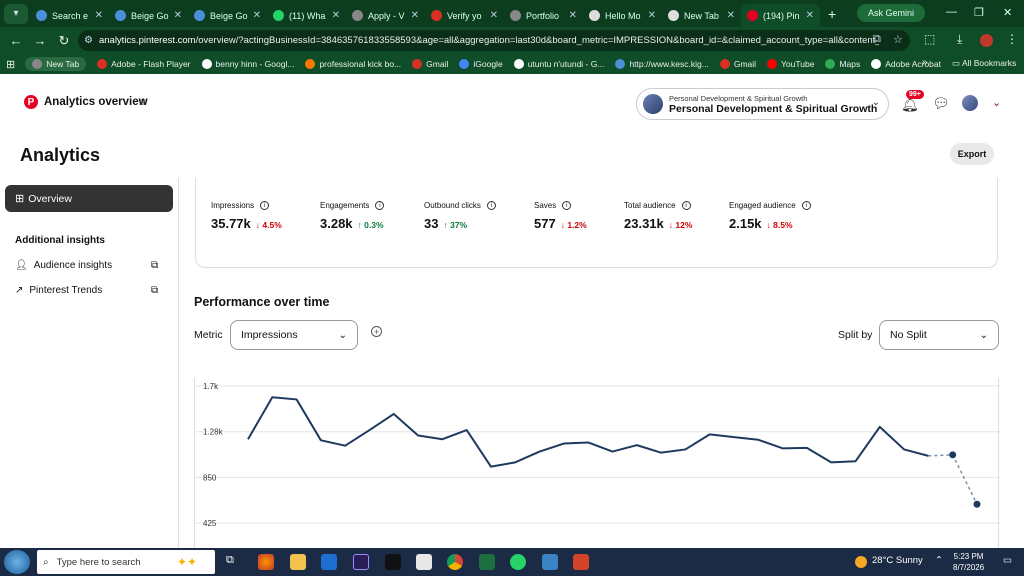 Image resolution: width=1024 pixels, height=576 pixels. I want to click on sidebar-item-overview: ⊞ Overview, so click(89, 198).